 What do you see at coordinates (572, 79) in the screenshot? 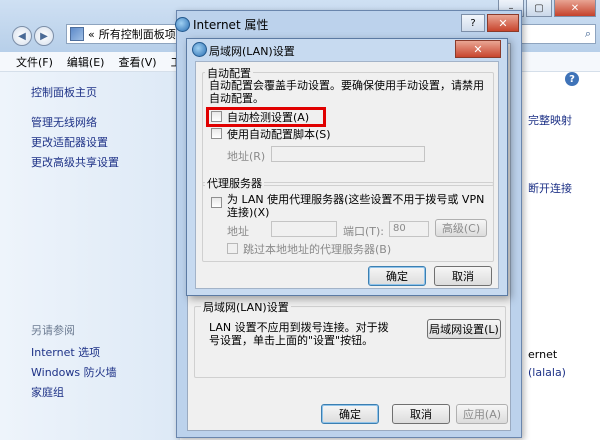
I see `help-icon: ?` at bounding box center [572, 79].